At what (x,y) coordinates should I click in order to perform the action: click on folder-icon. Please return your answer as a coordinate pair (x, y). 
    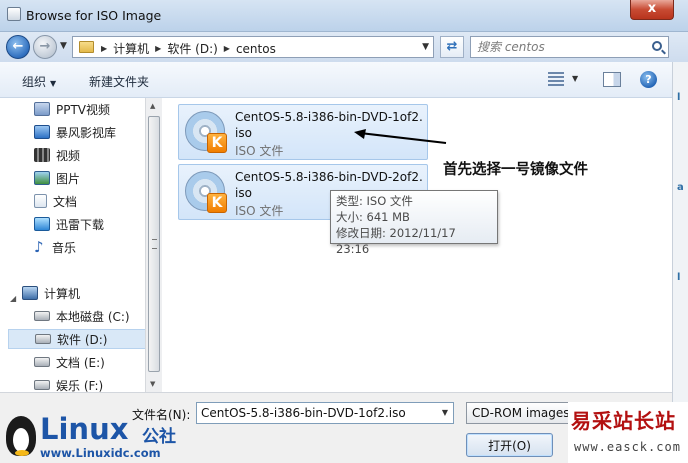
    Looking at the image, I should click on (86, 47).